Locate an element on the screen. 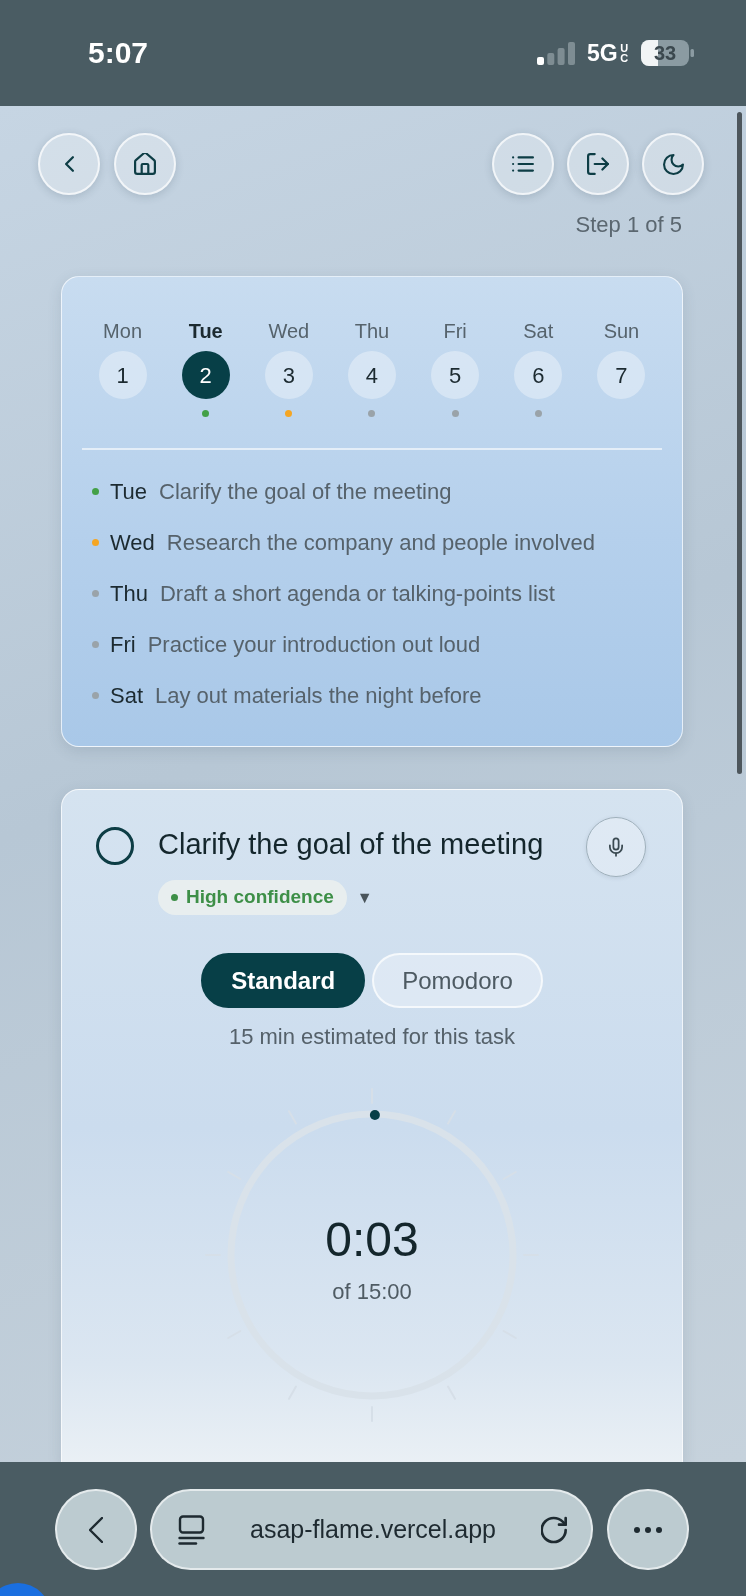  day-label: Fri is located at coordinates (455, 331).